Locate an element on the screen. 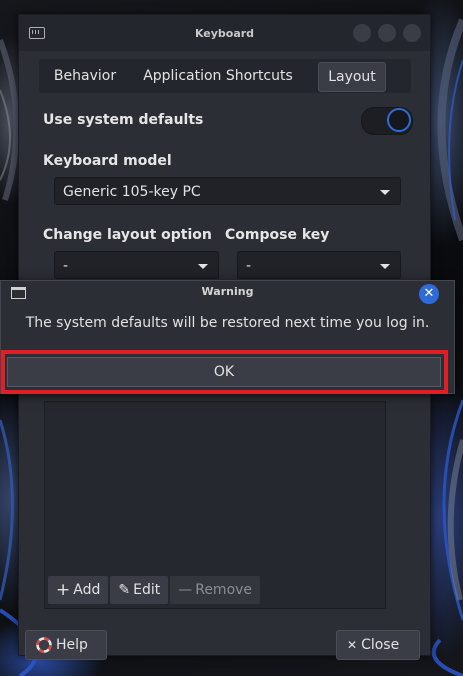 The image size is (463, 676). layout-list-toolbar: + Add ✎ Edit — Remove is located at coordinates (154, 590).